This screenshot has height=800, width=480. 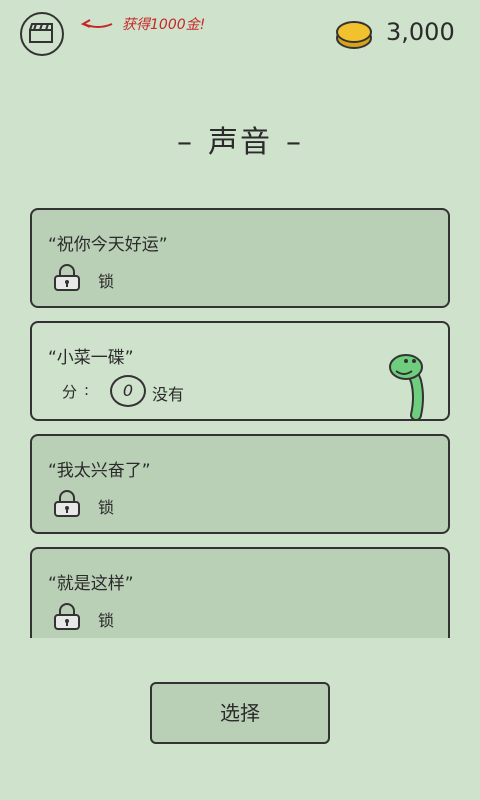 What do you see at coordinates (99, 471) in the screenshot?
I see `voice-title: “我太兴奋了”` at bounding box center [99, 471].